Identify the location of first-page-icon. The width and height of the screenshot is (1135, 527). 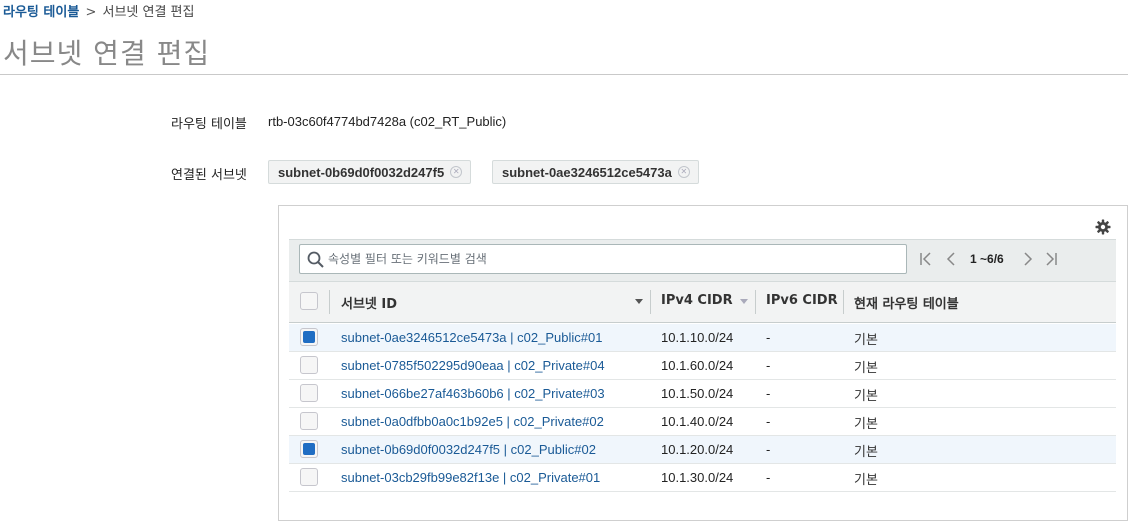
(926, 259).